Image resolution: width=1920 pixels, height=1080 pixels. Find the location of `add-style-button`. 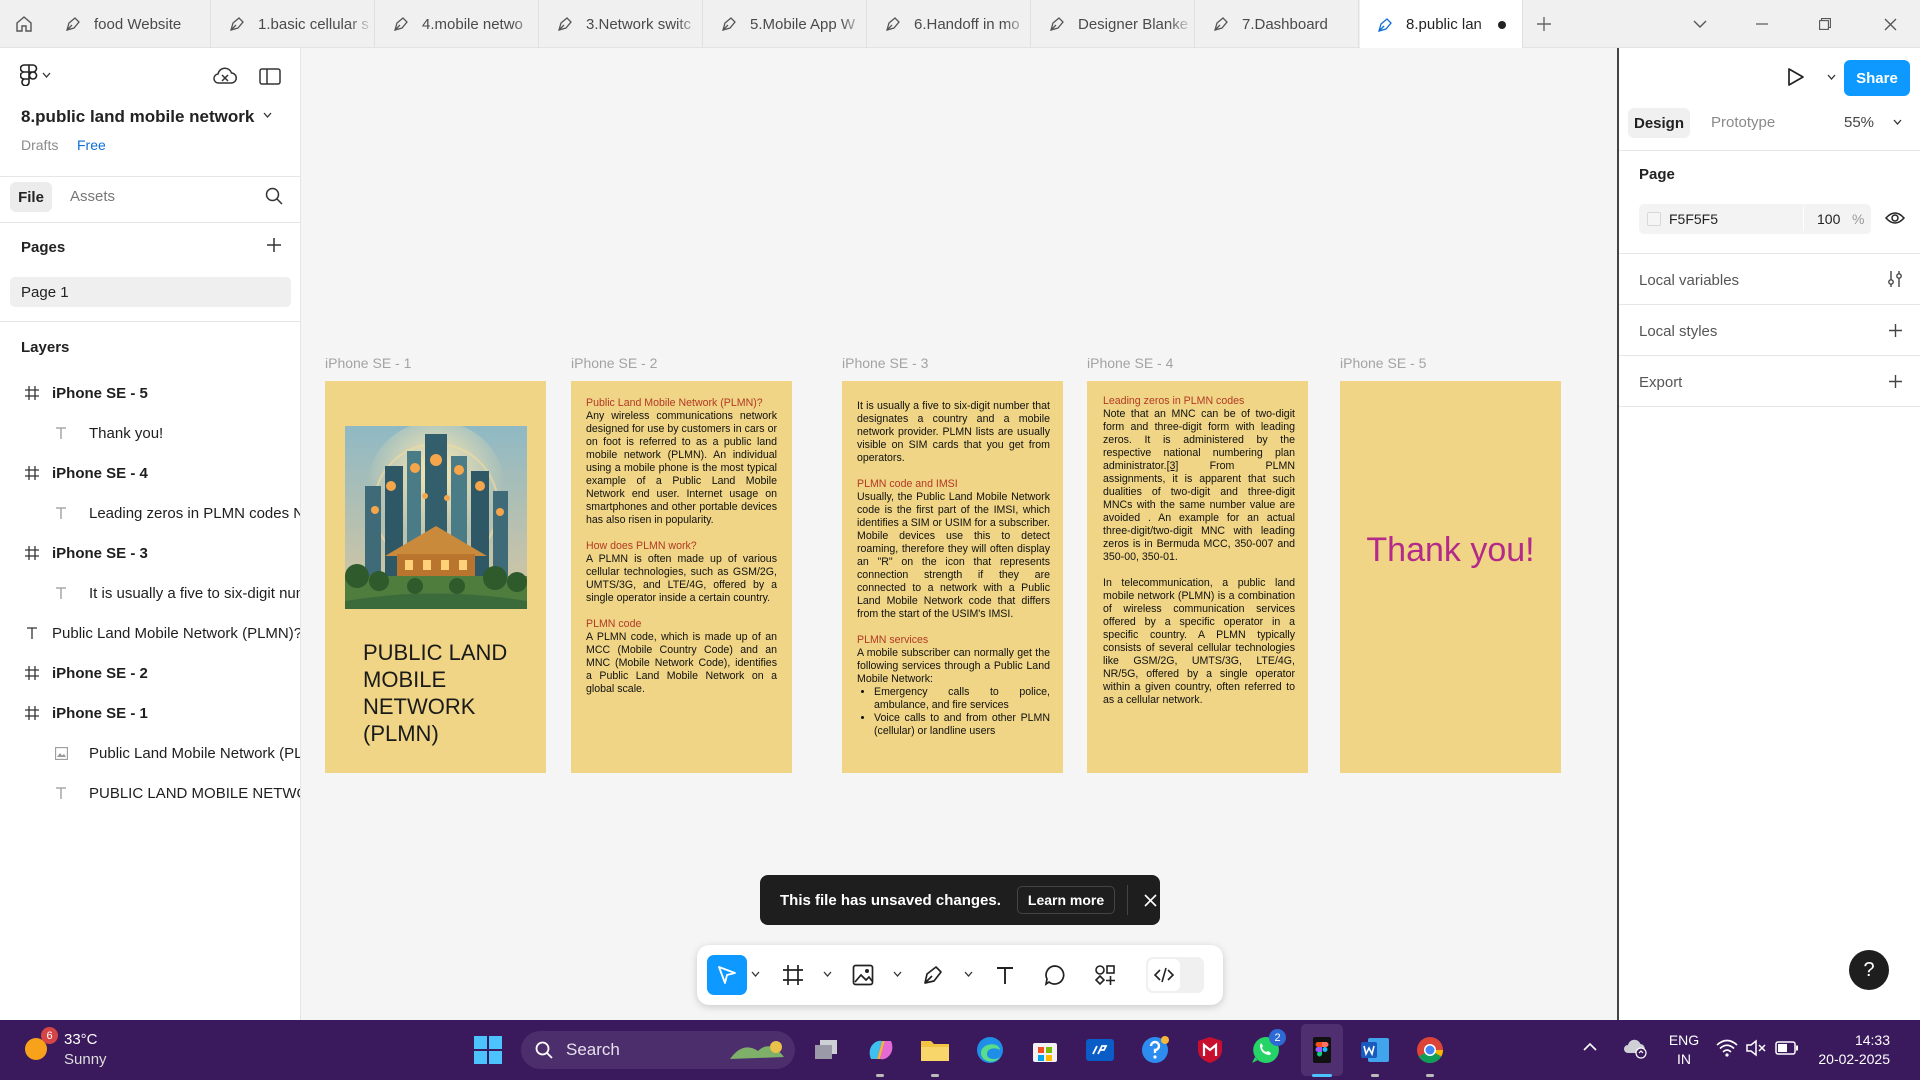

add-style-button is located at coordinates (1895, 330).